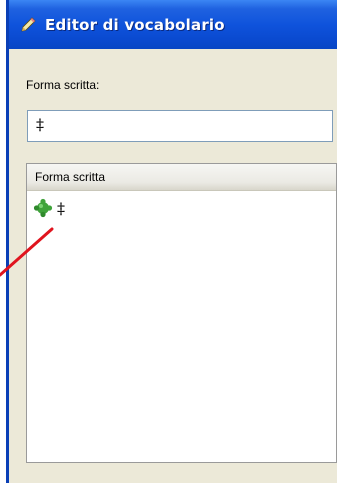 This screenshot has height=483, width=337. What do you see at coordinates (135, 24) in the screenshot?
I see `window-title: Editor di vocabolario` at bounding box center [135, 24].